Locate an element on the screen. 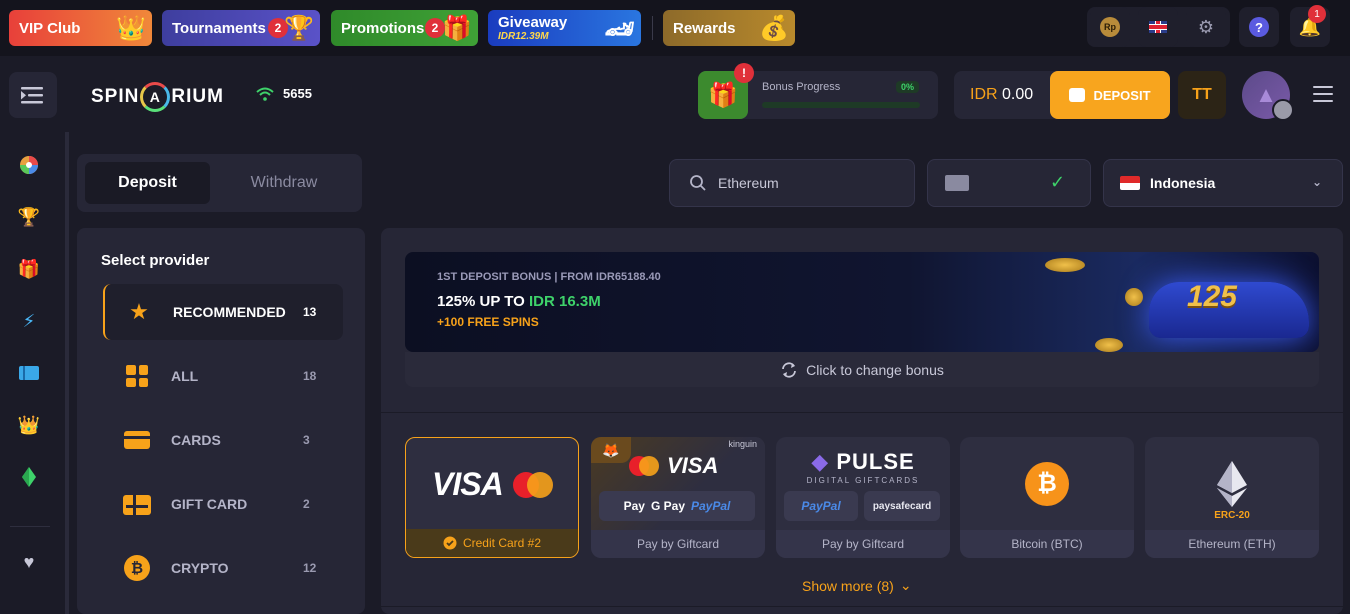  bonus-free-spins: +100 FREE SPINS is located at coordinates (488, 322).